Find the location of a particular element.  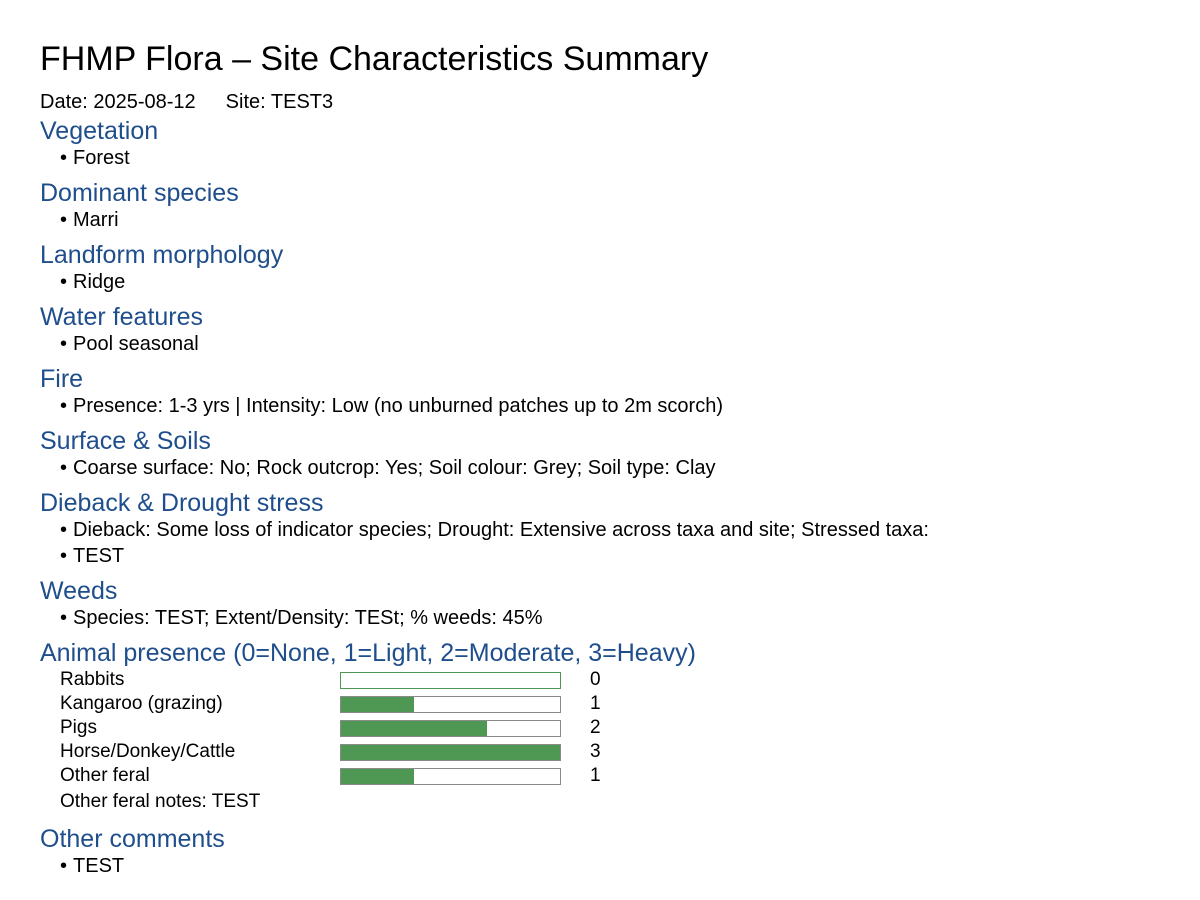

animal-name: Other feral is located at coordinates (105, 775).